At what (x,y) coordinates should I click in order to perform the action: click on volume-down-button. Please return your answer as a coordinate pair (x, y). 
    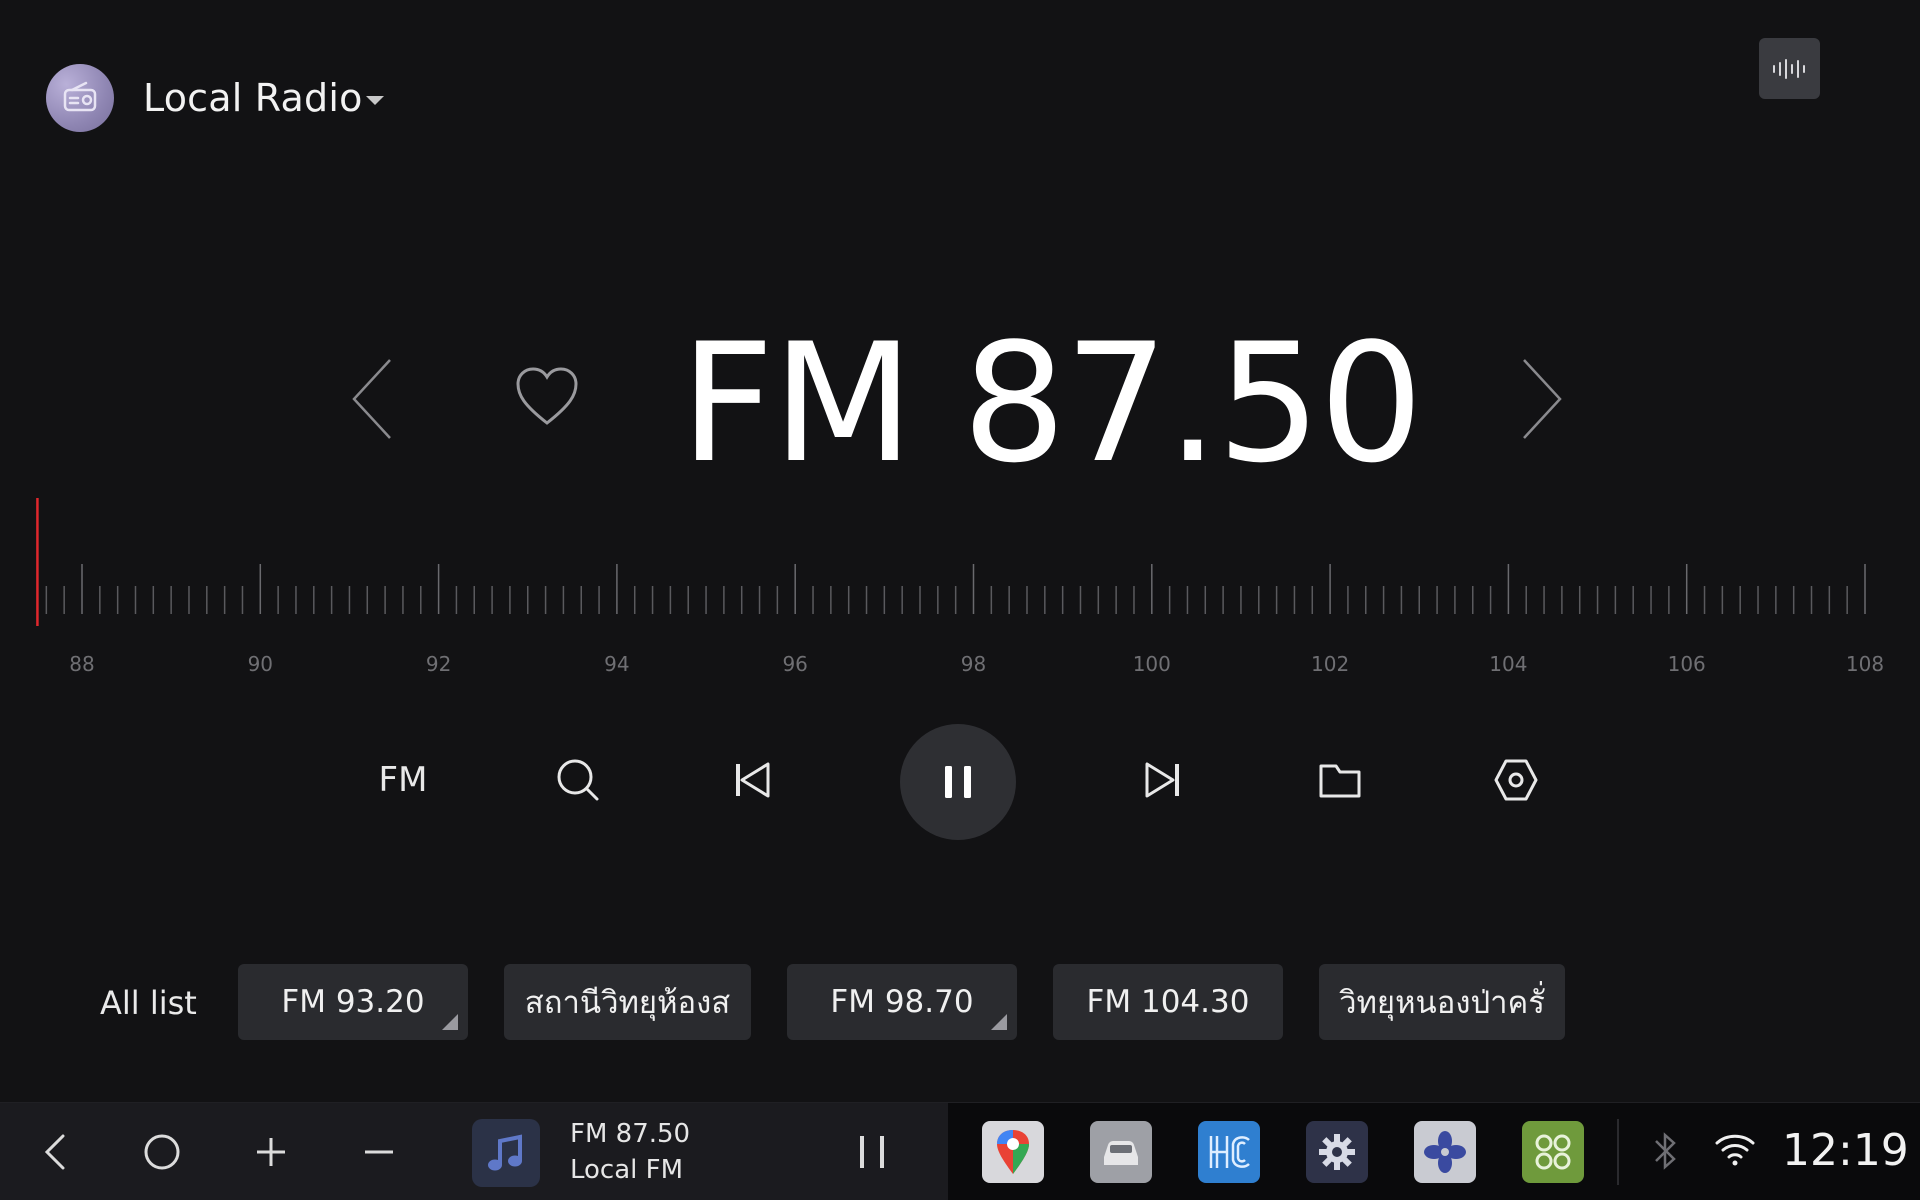
    Looking at the image, I should click on (379, 1151).